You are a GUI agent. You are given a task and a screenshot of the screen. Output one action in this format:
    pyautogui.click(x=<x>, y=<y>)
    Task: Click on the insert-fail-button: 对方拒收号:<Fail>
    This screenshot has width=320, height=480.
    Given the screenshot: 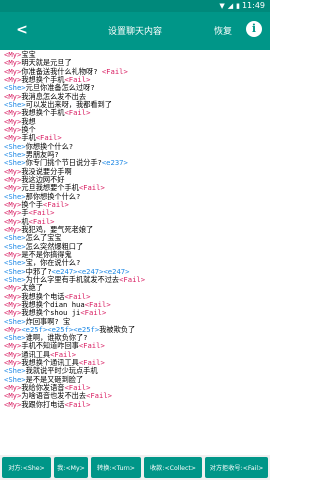 What is the action you would take?
    pyautogui.click(x=236, y=467)
    